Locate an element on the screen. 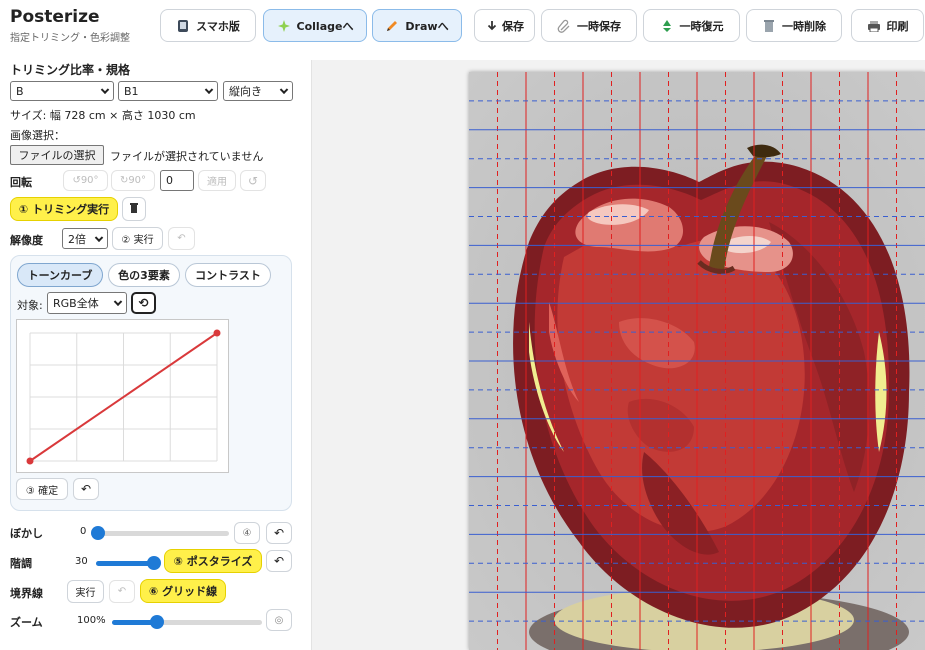 The height and width of the screenshot is (650, 925). trim-delete-button is located at coordinates (134, 209).